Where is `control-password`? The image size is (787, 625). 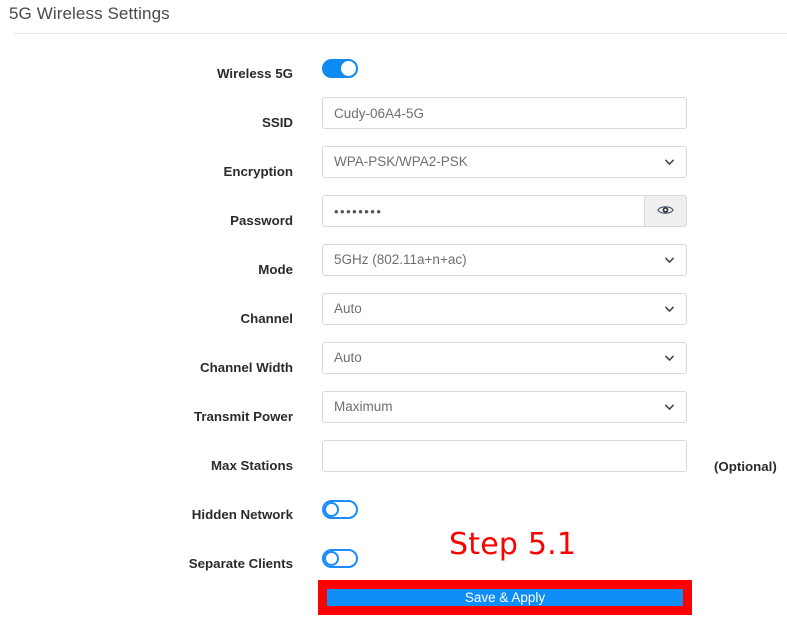 control-password is located at coordinates (504, 211).